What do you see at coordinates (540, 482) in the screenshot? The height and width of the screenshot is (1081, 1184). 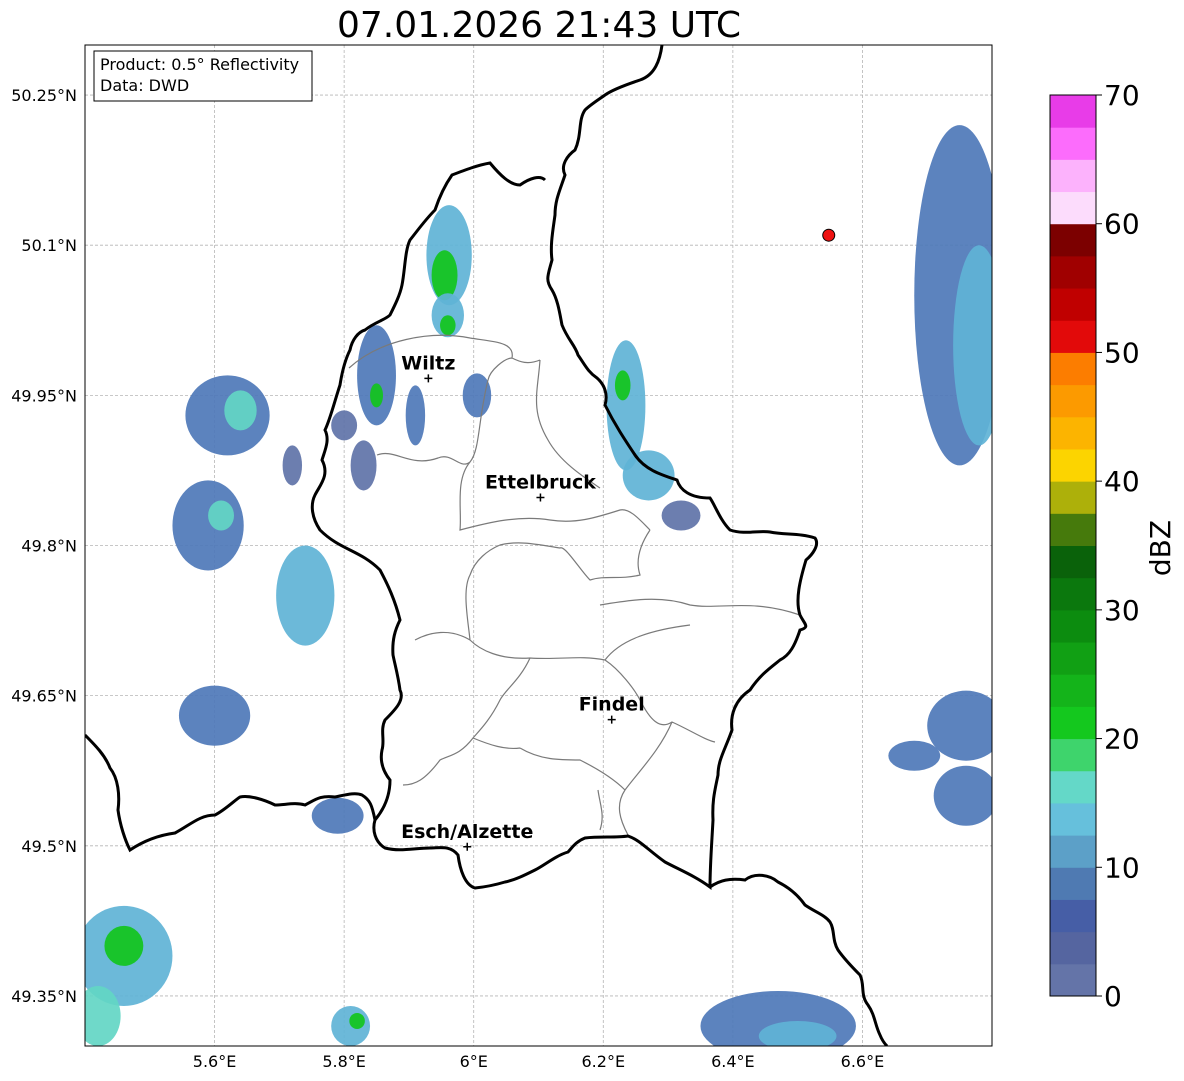 I see `city-label: Ettelbruck` at bounding box center [540, 482].